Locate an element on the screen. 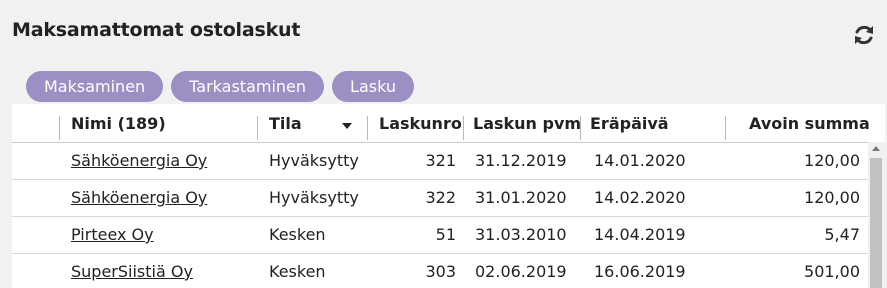  supplier-link: SuperSiistiä Oy is located at coordinates (132, 271).